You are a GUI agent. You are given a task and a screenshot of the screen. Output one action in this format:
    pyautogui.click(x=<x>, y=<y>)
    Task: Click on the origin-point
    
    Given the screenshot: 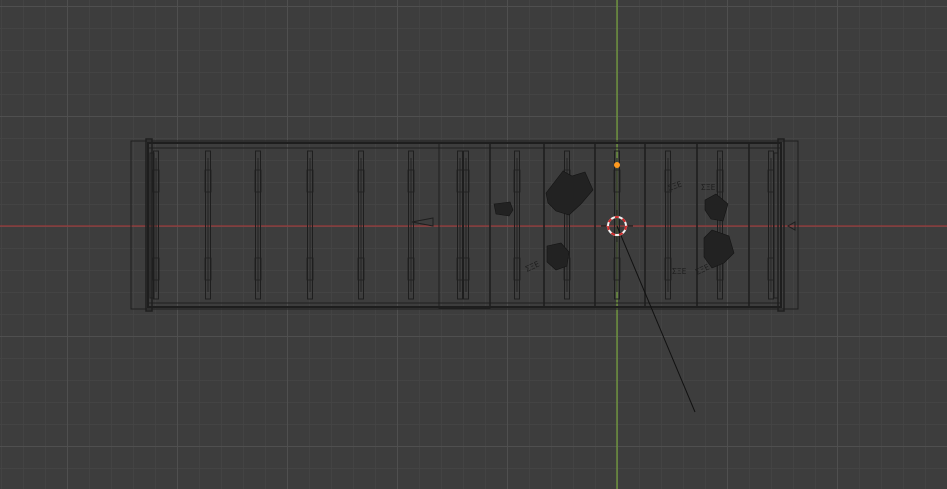 What is the action you would take?
    pyautogui.click(x=617, y=165)
    